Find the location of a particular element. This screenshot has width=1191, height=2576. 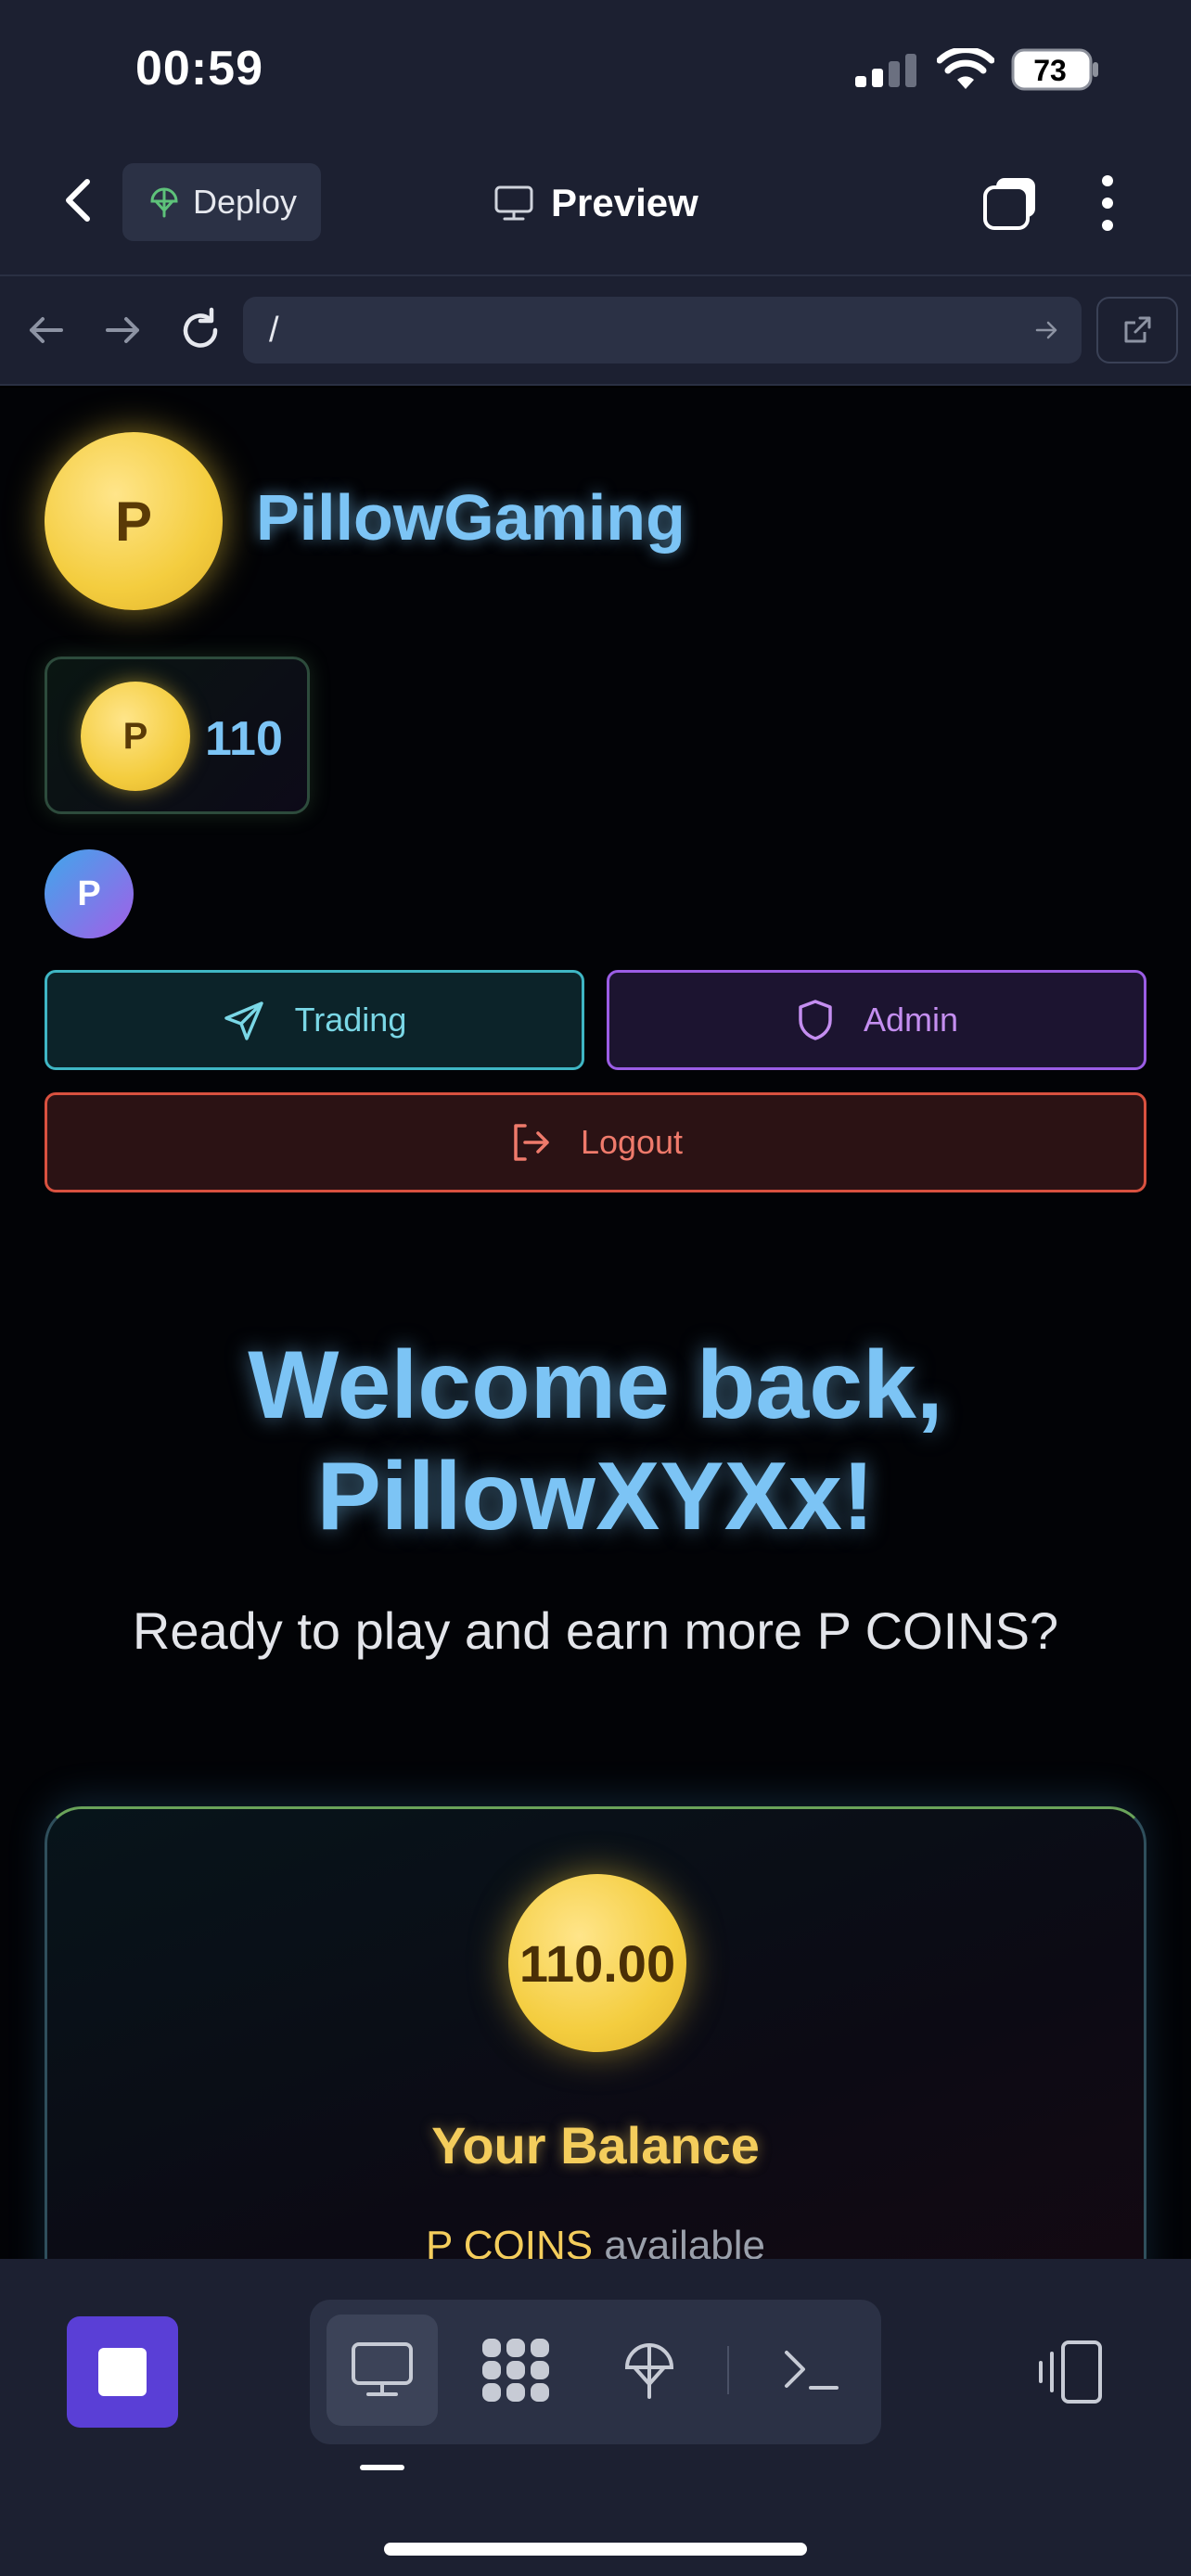

battery-icon: 73 is located at coordinates (1054, 69).